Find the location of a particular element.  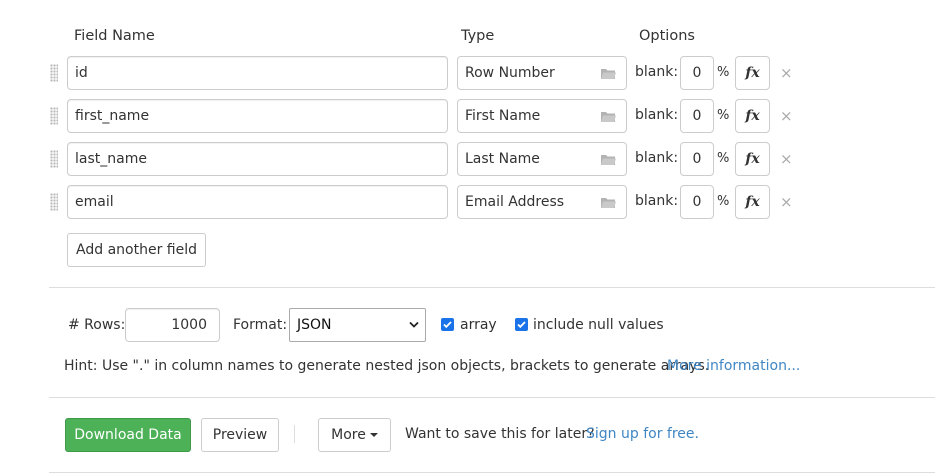

preview-button: Preview is located at coordinates (240, 435).